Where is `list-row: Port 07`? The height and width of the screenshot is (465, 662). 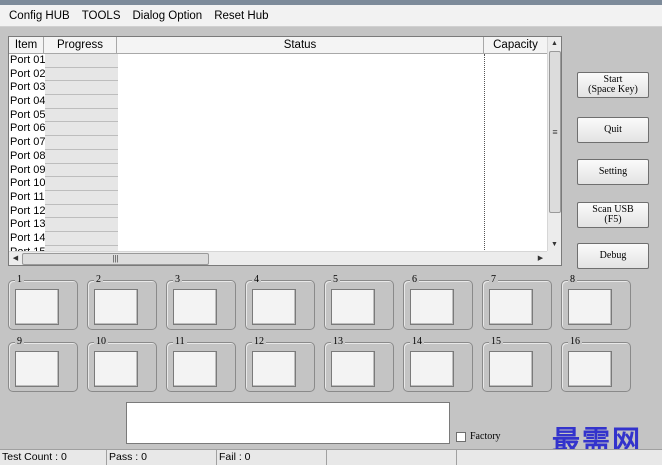
list-row: Port 07 is located at coordinates (278, 143).